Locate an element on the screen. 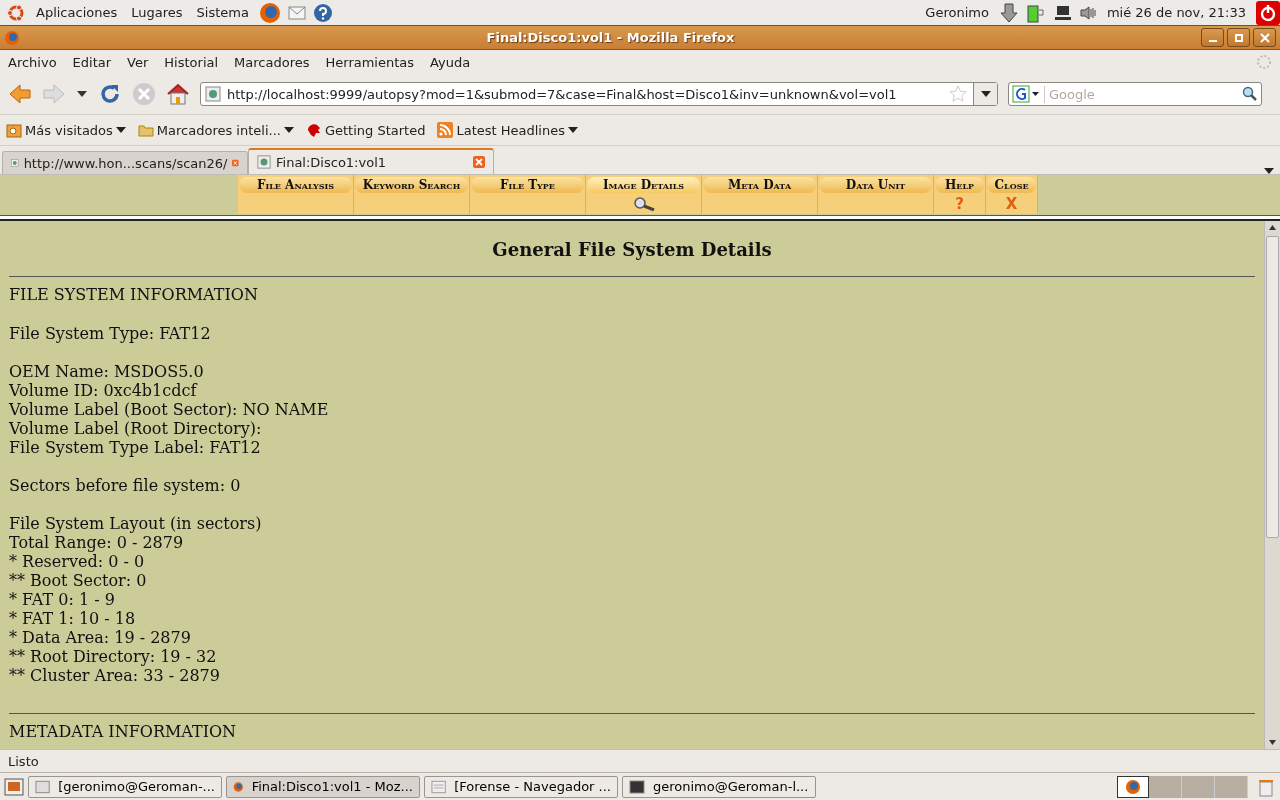 This screenshot has height=800, width=1280. bookmark-item: Latest Headlines is located at coordinates (507, 130).